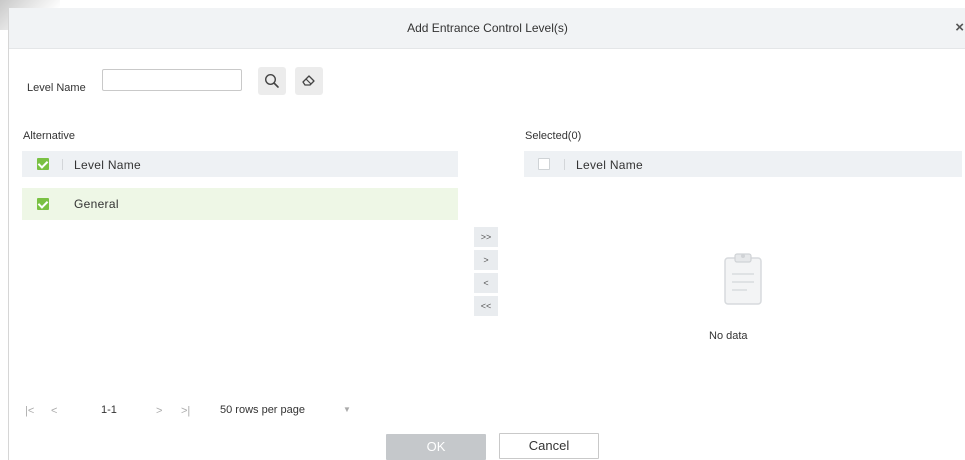 This screenshot has height=460, width=965. What do you see at coordinates (486, 237) in the screenshot?
I see `move-all-right-button: >>` at bounding box center [486, 237].